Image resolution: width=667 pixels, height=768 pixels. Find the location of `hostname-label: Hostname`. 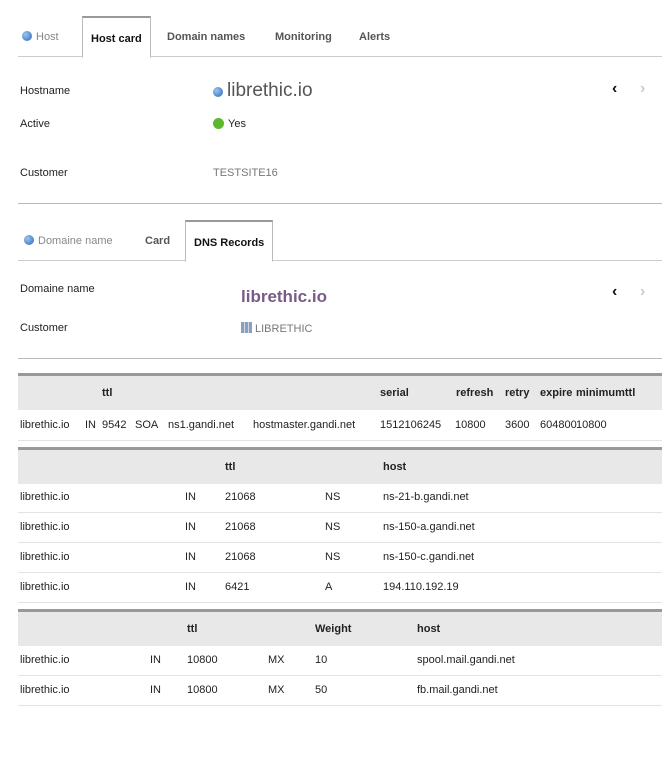

hostname-label: Hostname is located at coordinates (45, 91).